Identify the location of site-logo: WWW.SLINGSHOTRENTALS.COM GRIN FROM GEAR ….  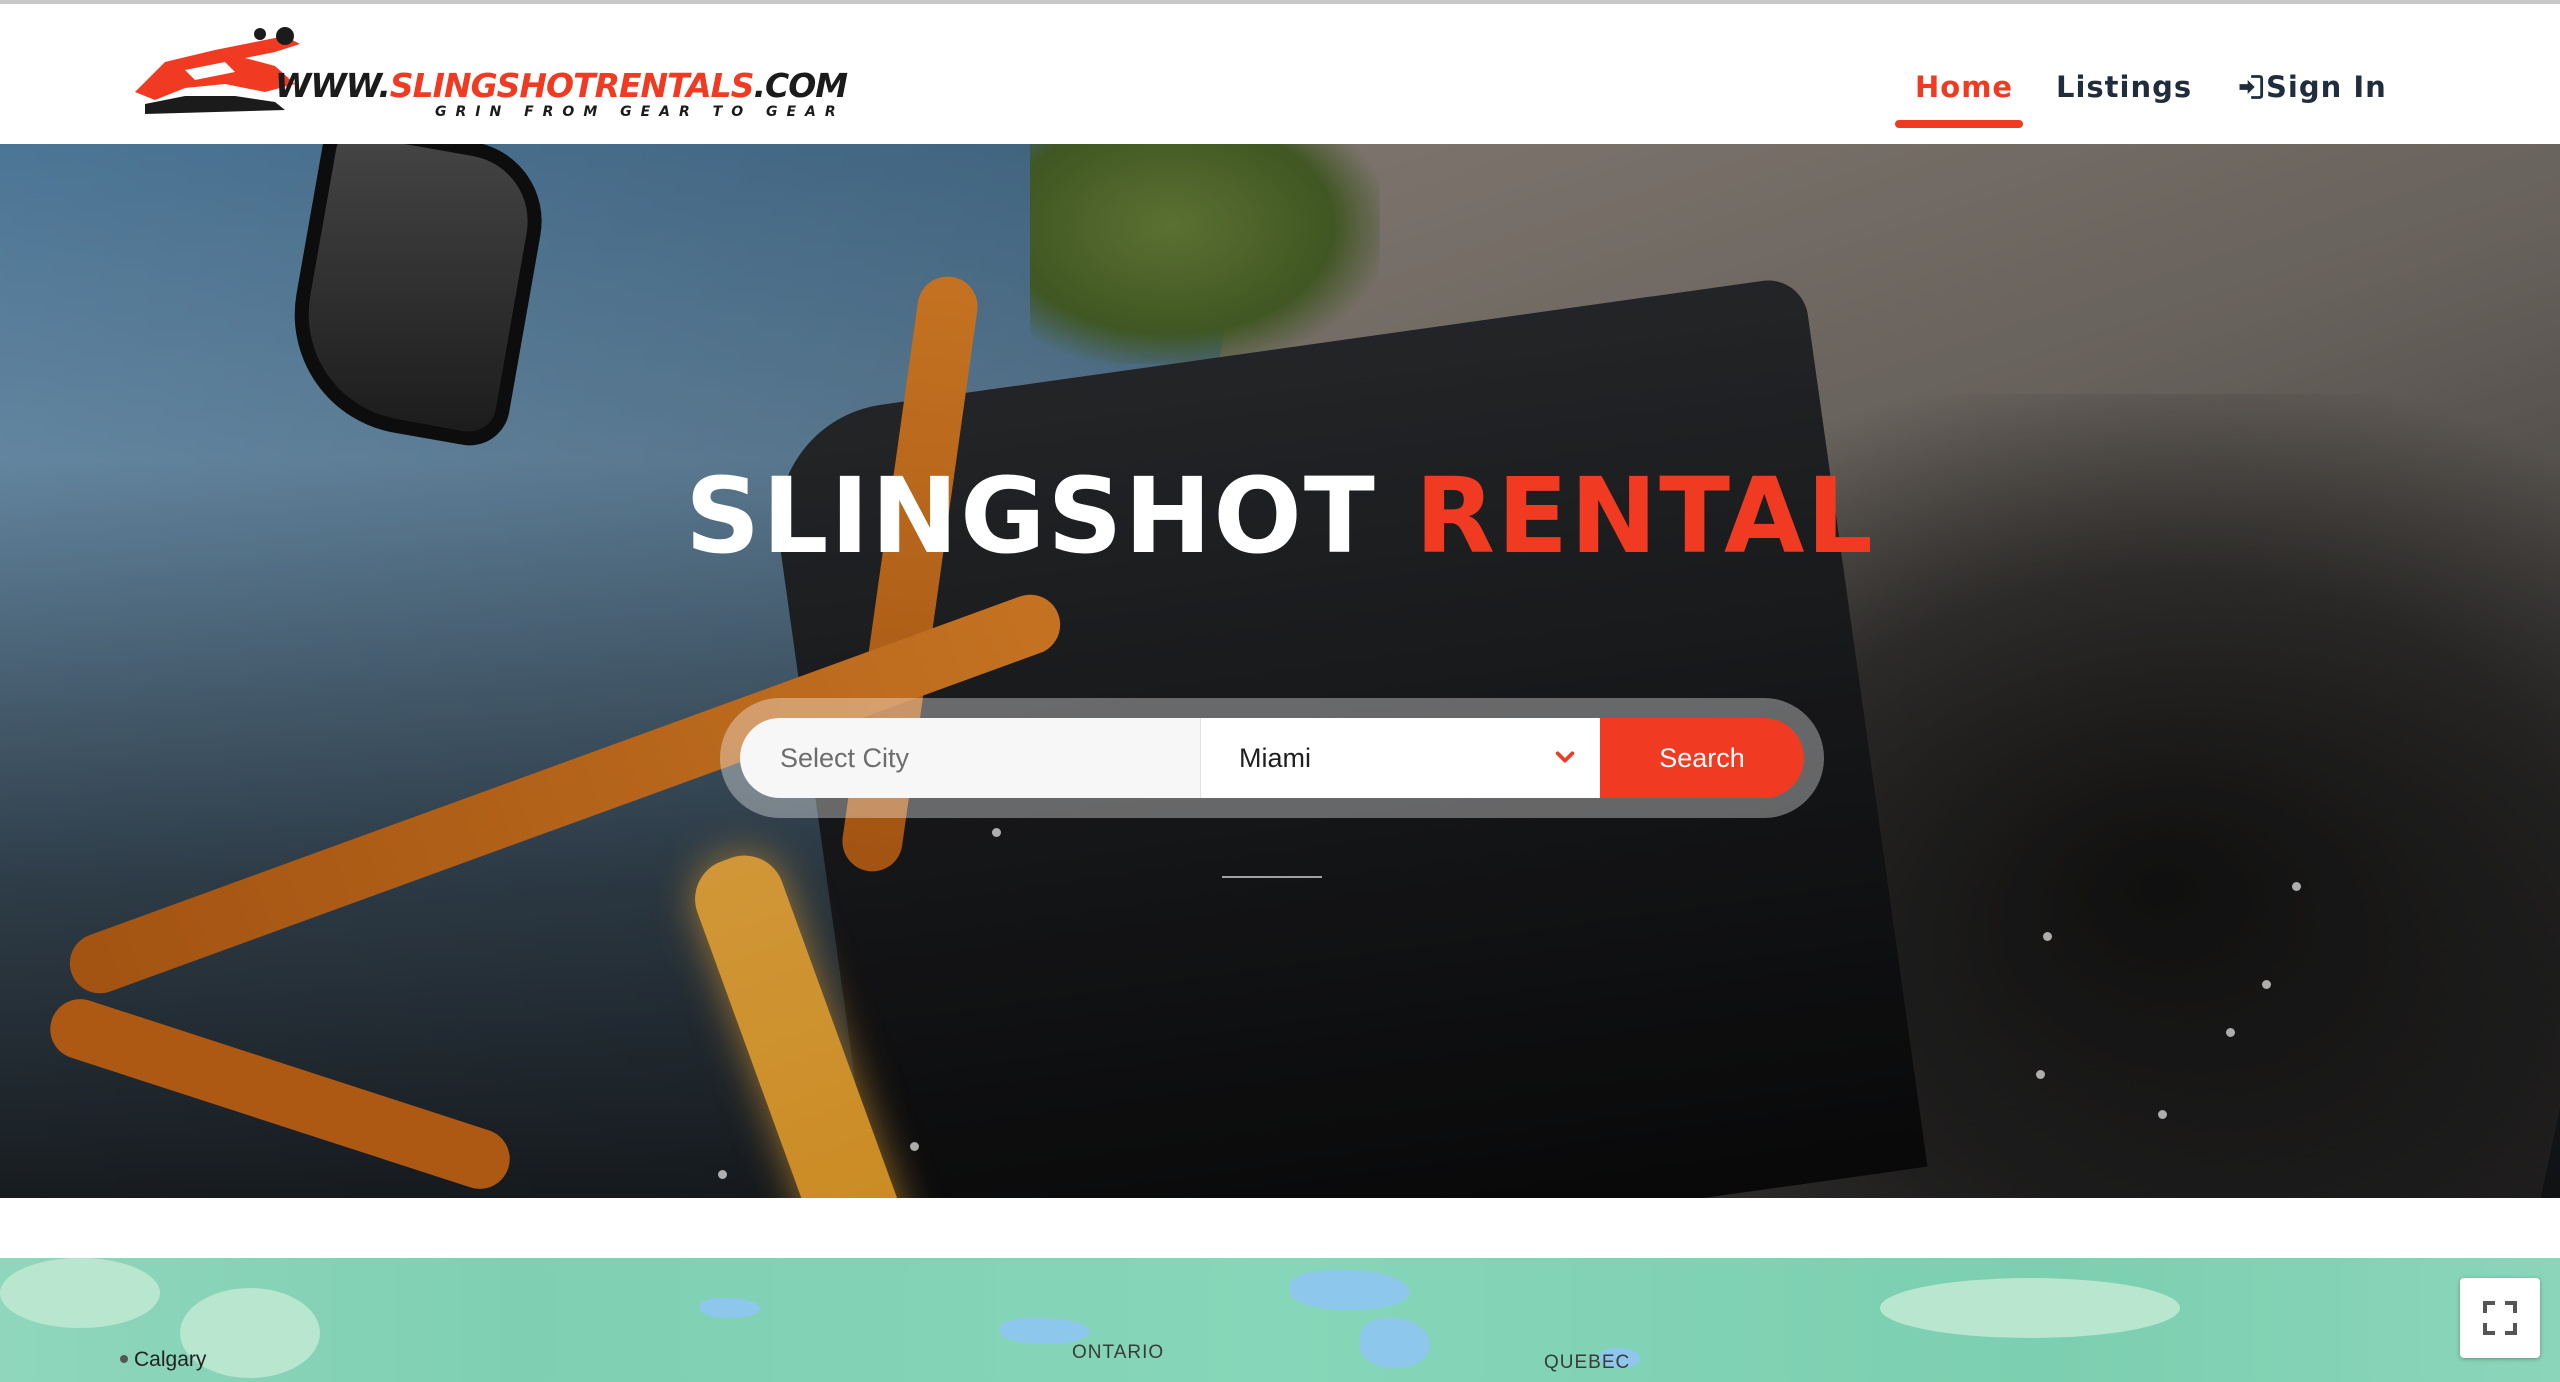
(486, 74).